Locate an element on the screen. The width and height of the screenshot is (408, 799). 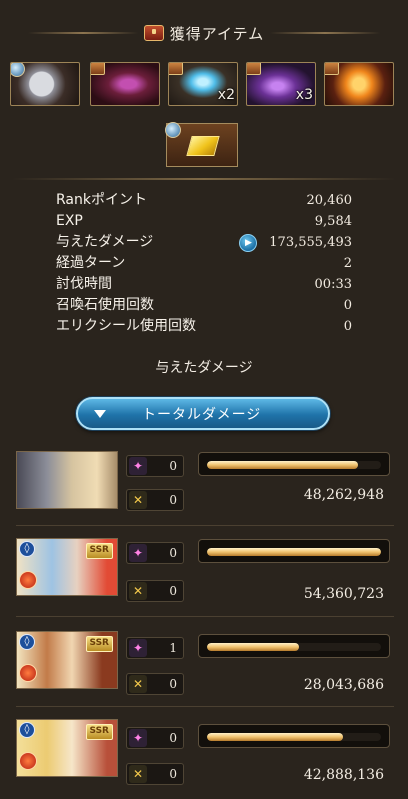
stat-label: 召喚石使用回数 is located at coordinates (105, 305).